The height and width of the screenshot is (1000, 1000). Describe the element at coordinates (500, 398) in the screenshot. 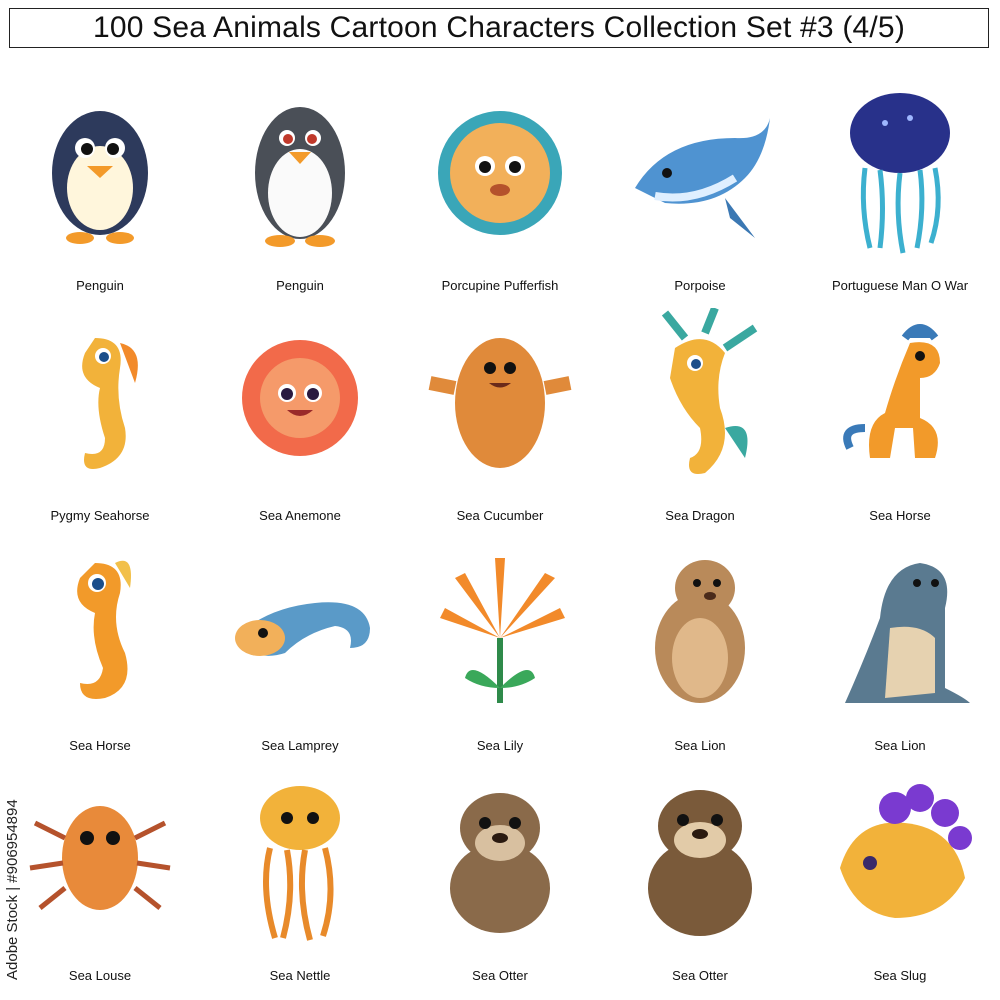

I see `sea-cucumber-icon` at that location.